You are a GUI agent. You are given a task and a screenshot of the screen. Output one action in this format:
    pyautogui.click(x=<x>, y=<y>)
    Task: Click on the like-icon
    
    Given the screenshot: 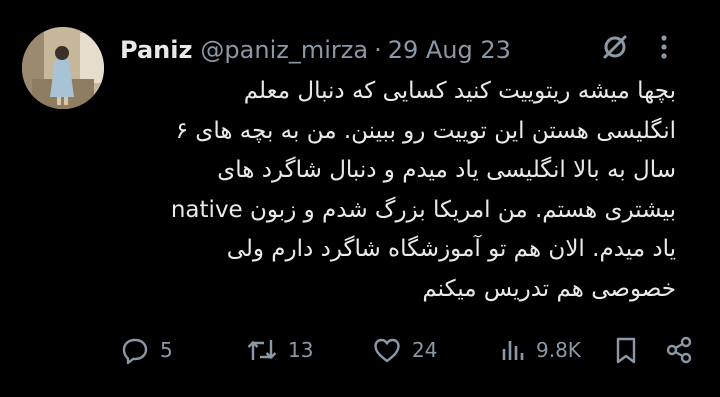 What is the action you would take?
    pyautogui.click(x=387, y=350)
    